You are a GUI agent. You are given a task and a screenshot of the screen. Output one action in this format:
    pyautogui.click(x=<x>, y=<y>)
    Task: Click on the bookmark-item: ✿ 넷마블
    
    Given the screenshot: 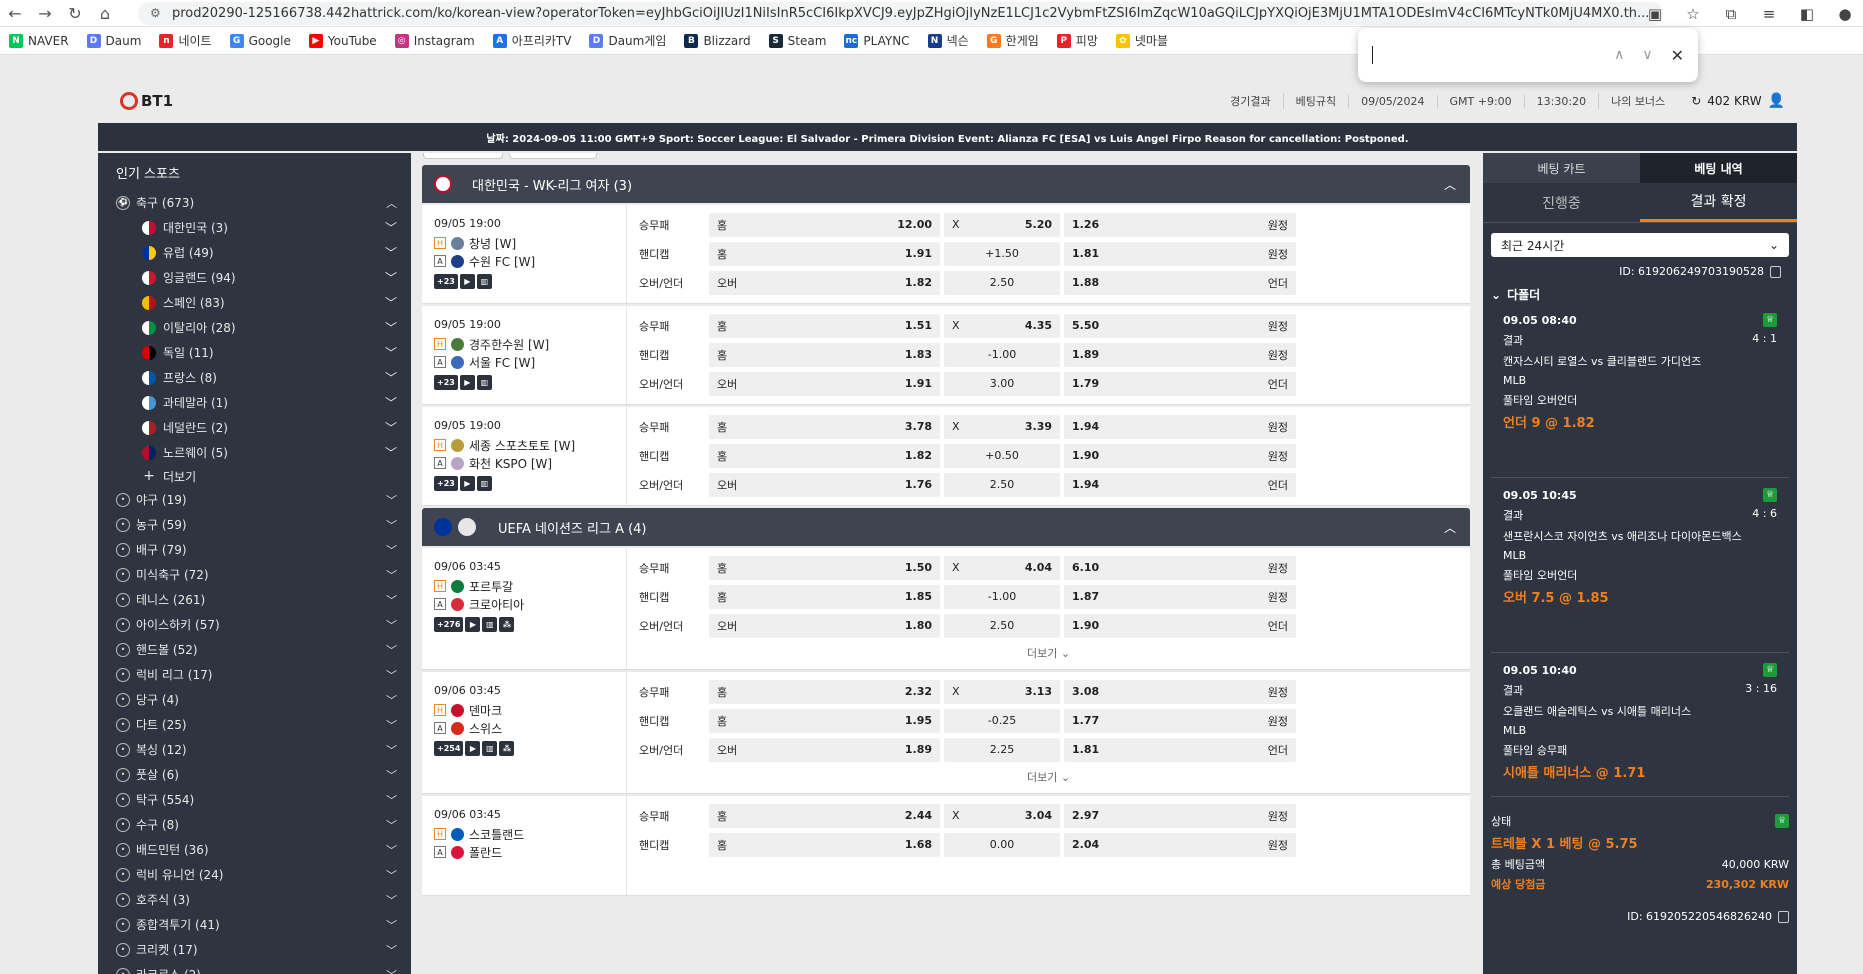 What is the action you would take?
    pyautogui.click(x=1142, y=41)
    